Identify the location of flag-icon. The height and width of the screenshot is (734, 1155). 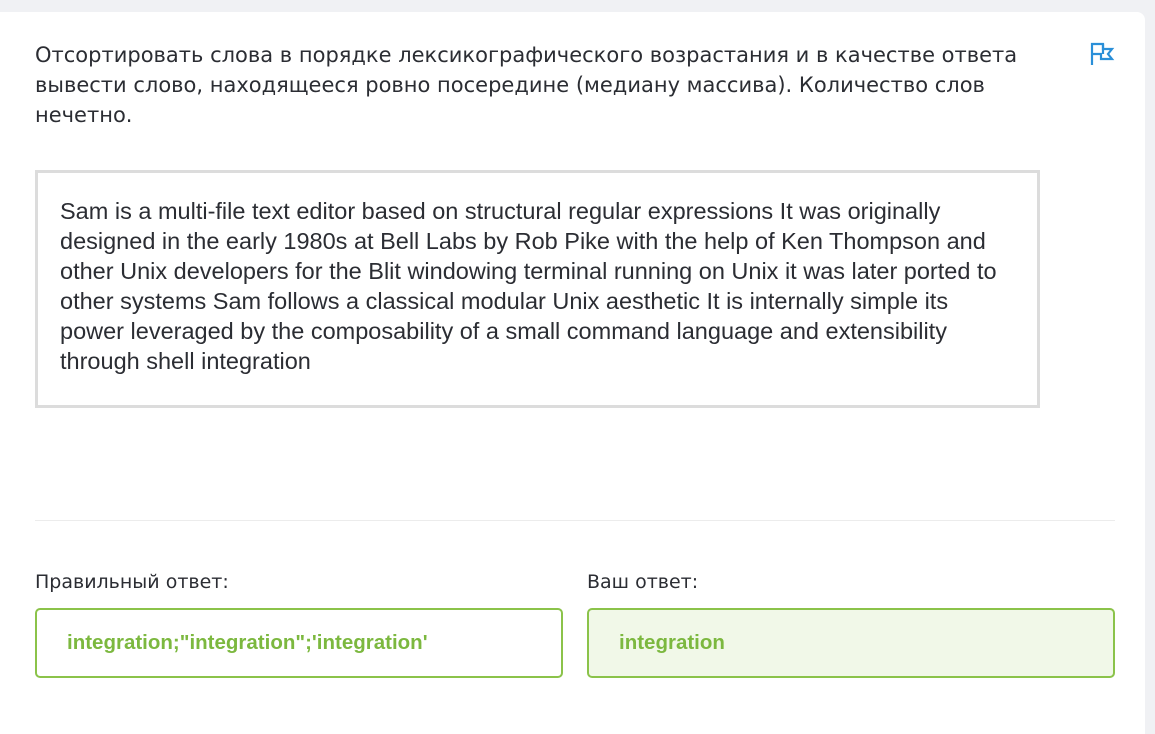
(1102, 54).